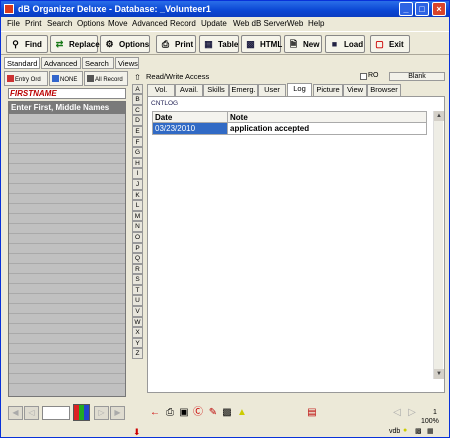 The width and height of the screenshot is (450, 438). I want to click on alpha-o: O, so click(137, 237).